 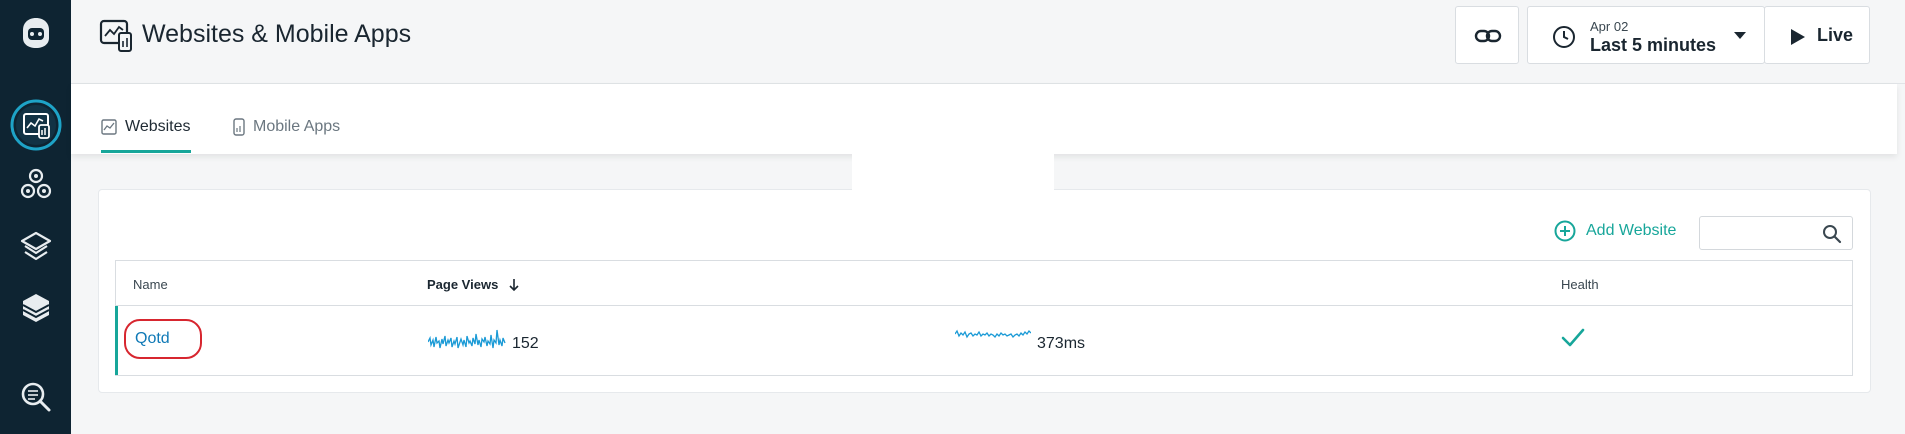 I want to click on tab-websites: Websites, so click(x=146, y=127).